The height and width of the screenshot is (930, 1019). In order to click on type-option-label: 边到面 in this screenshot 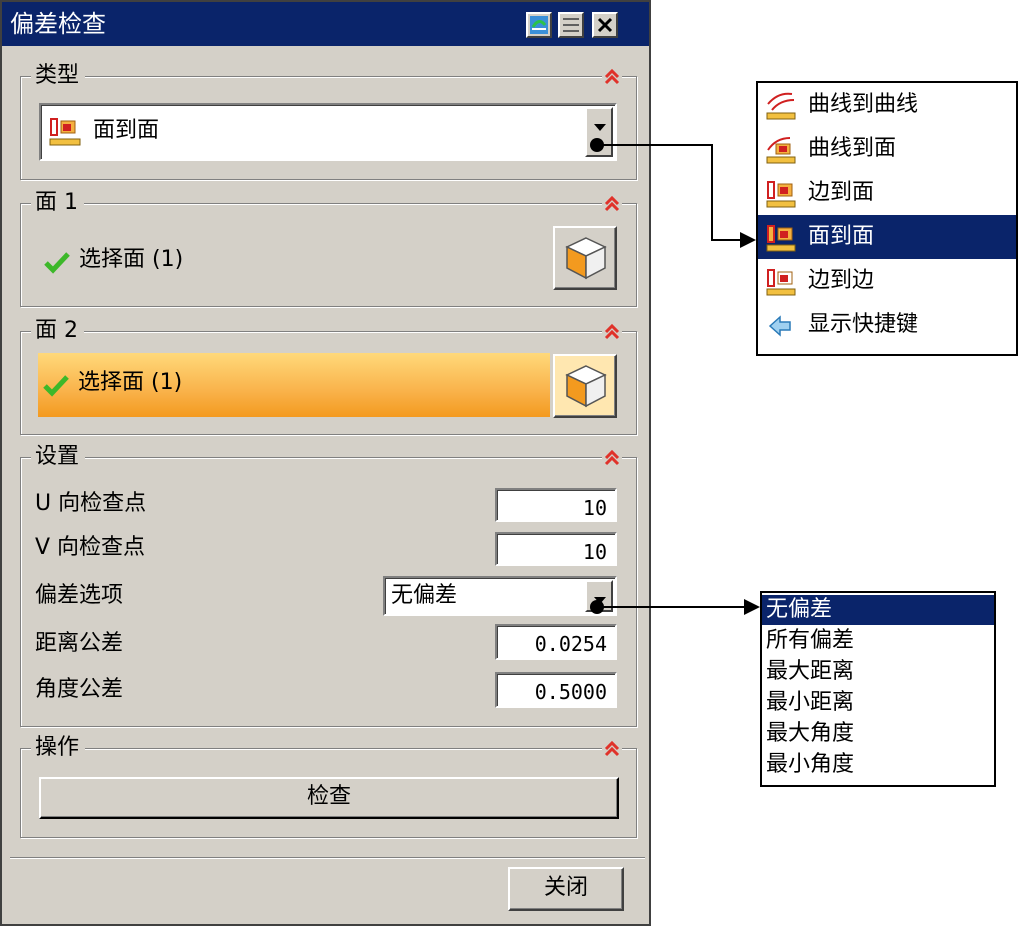, I will do `click(841, 192)`.